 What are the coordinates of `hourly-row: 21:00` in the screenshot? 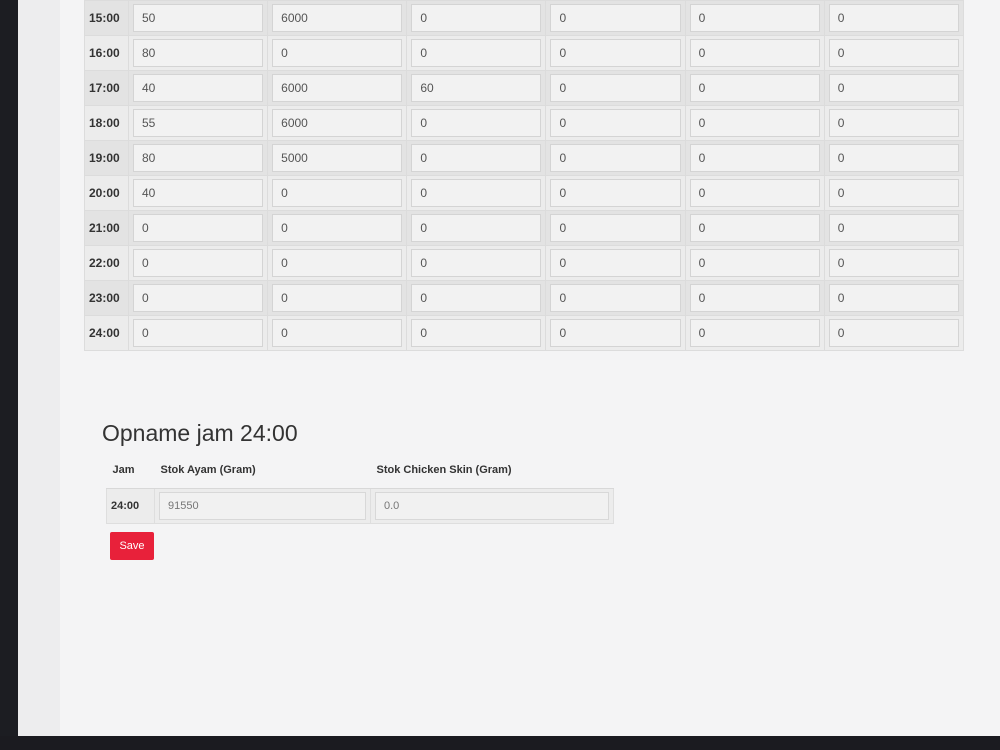 It's located at (524, 228).